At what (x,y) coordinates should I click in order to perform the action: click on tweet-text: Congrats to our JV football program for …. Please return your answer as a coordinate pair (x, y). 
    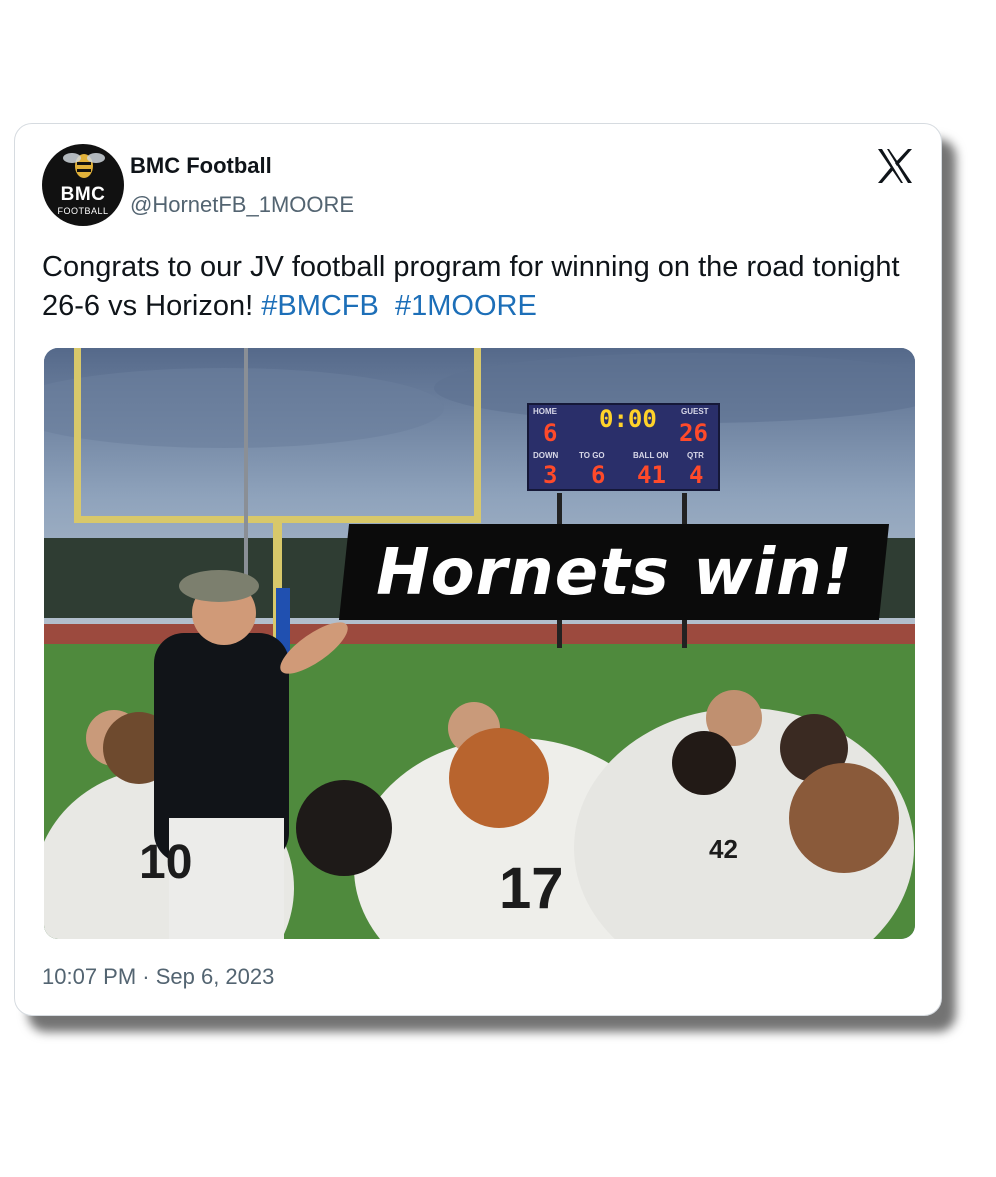
    Looking at the image, I should click on (472, 287).